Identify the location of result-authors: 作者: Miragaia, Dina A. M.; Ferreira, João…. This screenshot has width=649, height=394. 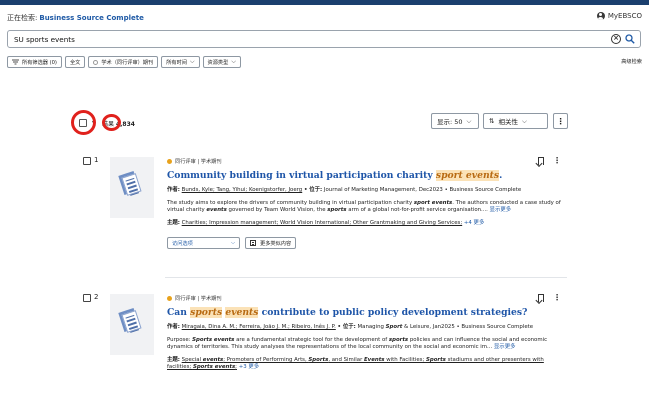
(367, 327).